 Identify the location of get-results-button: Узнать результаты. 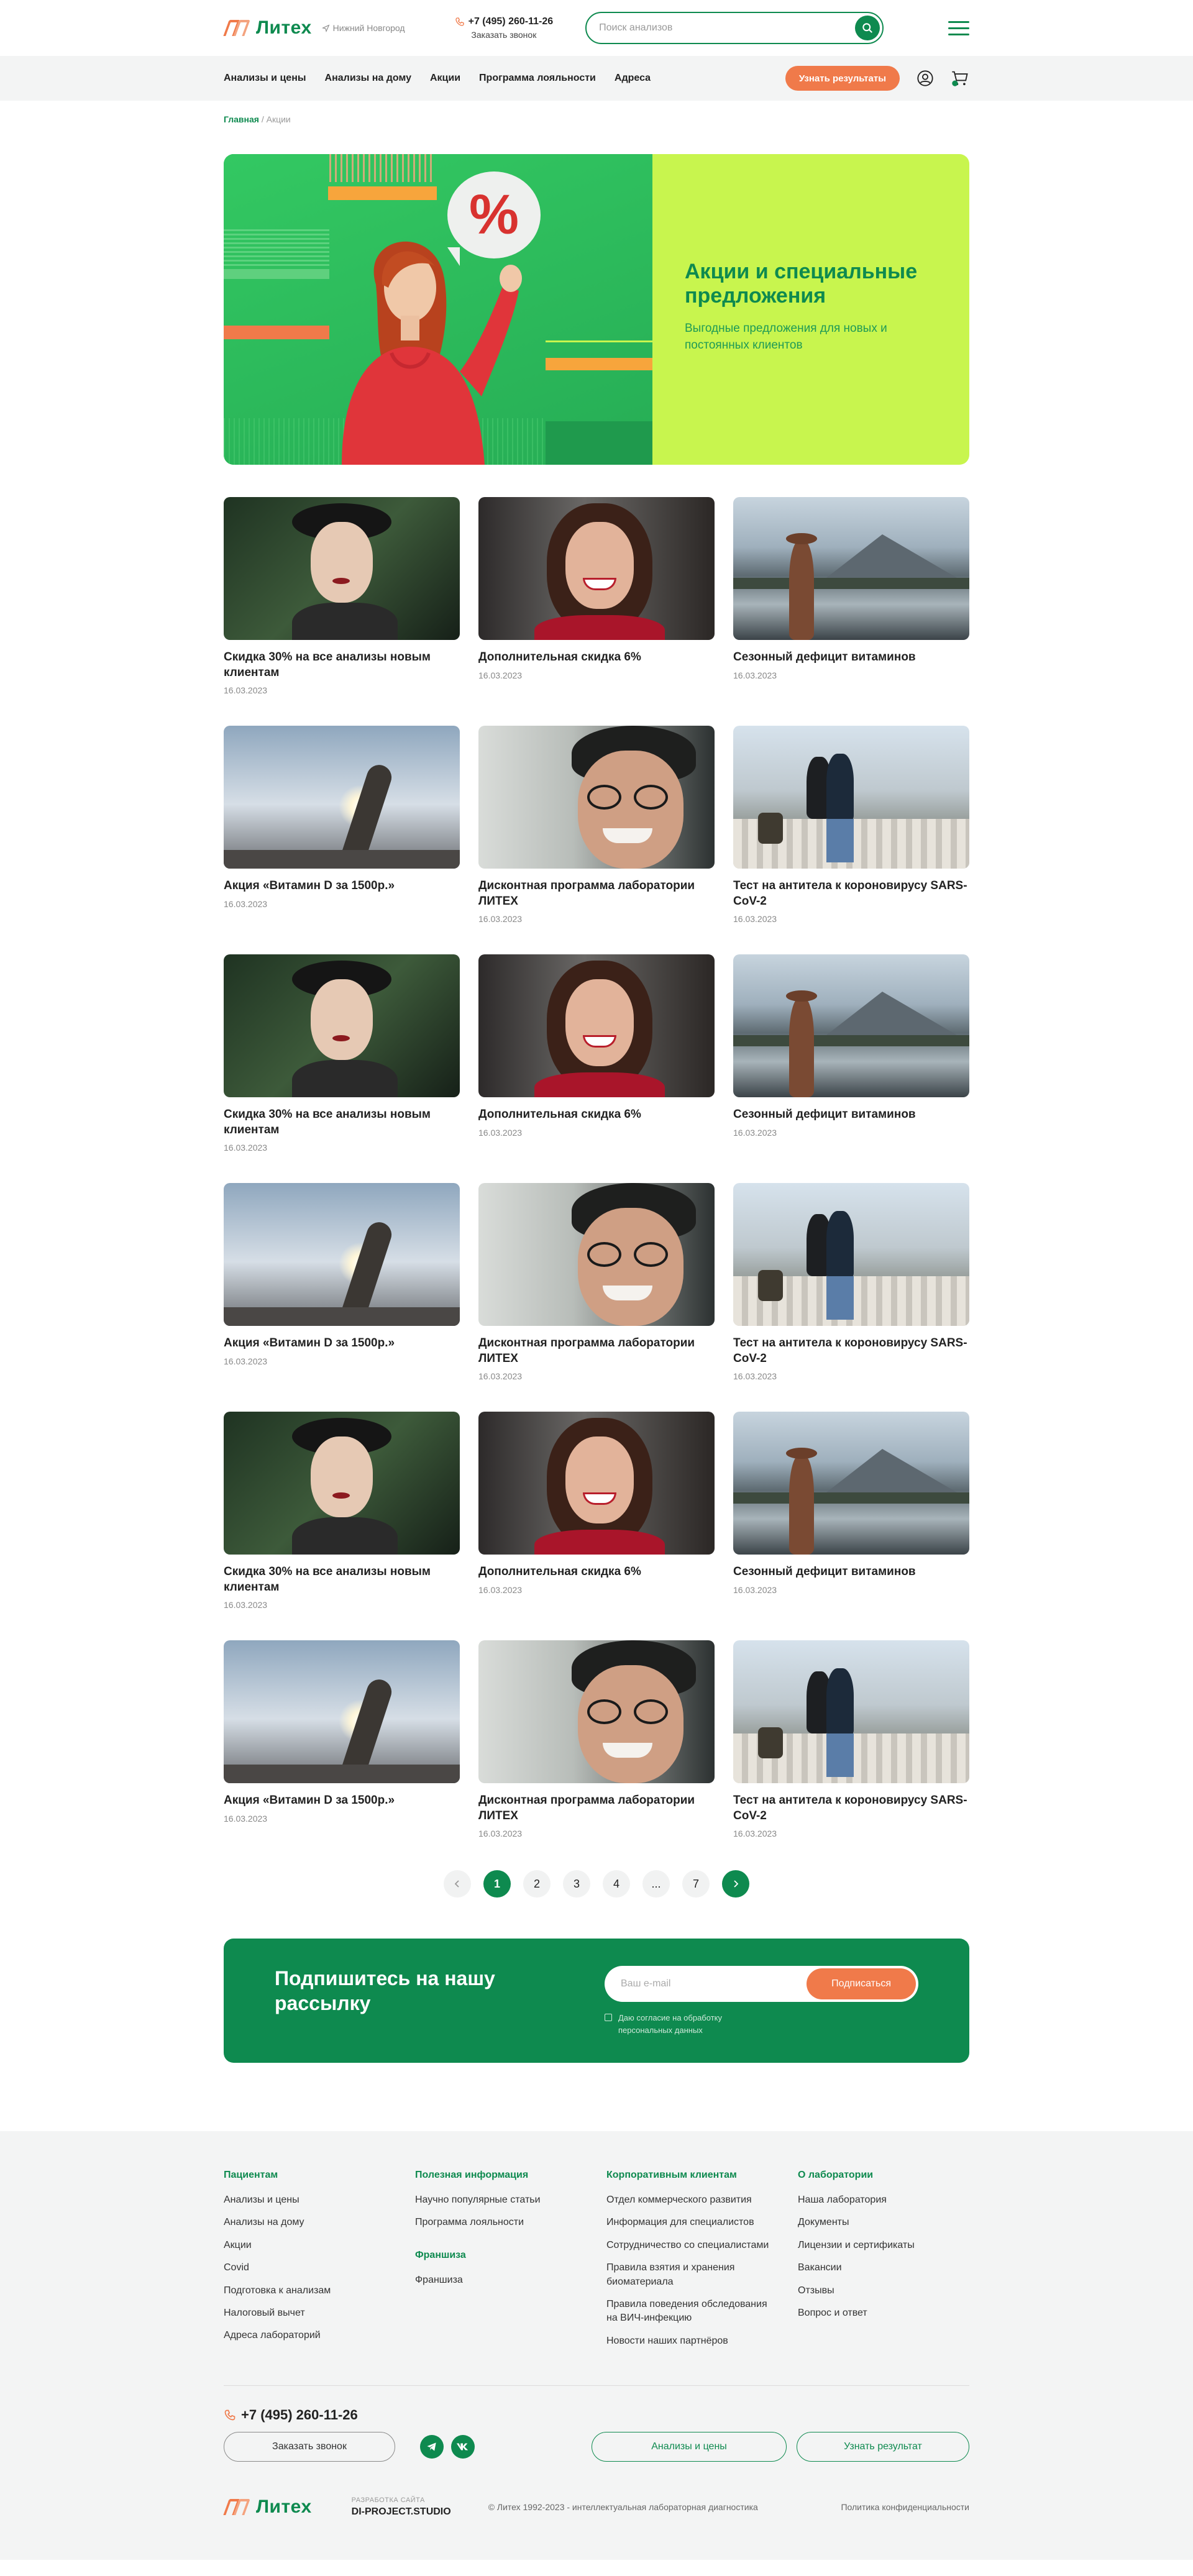
(842, 78).